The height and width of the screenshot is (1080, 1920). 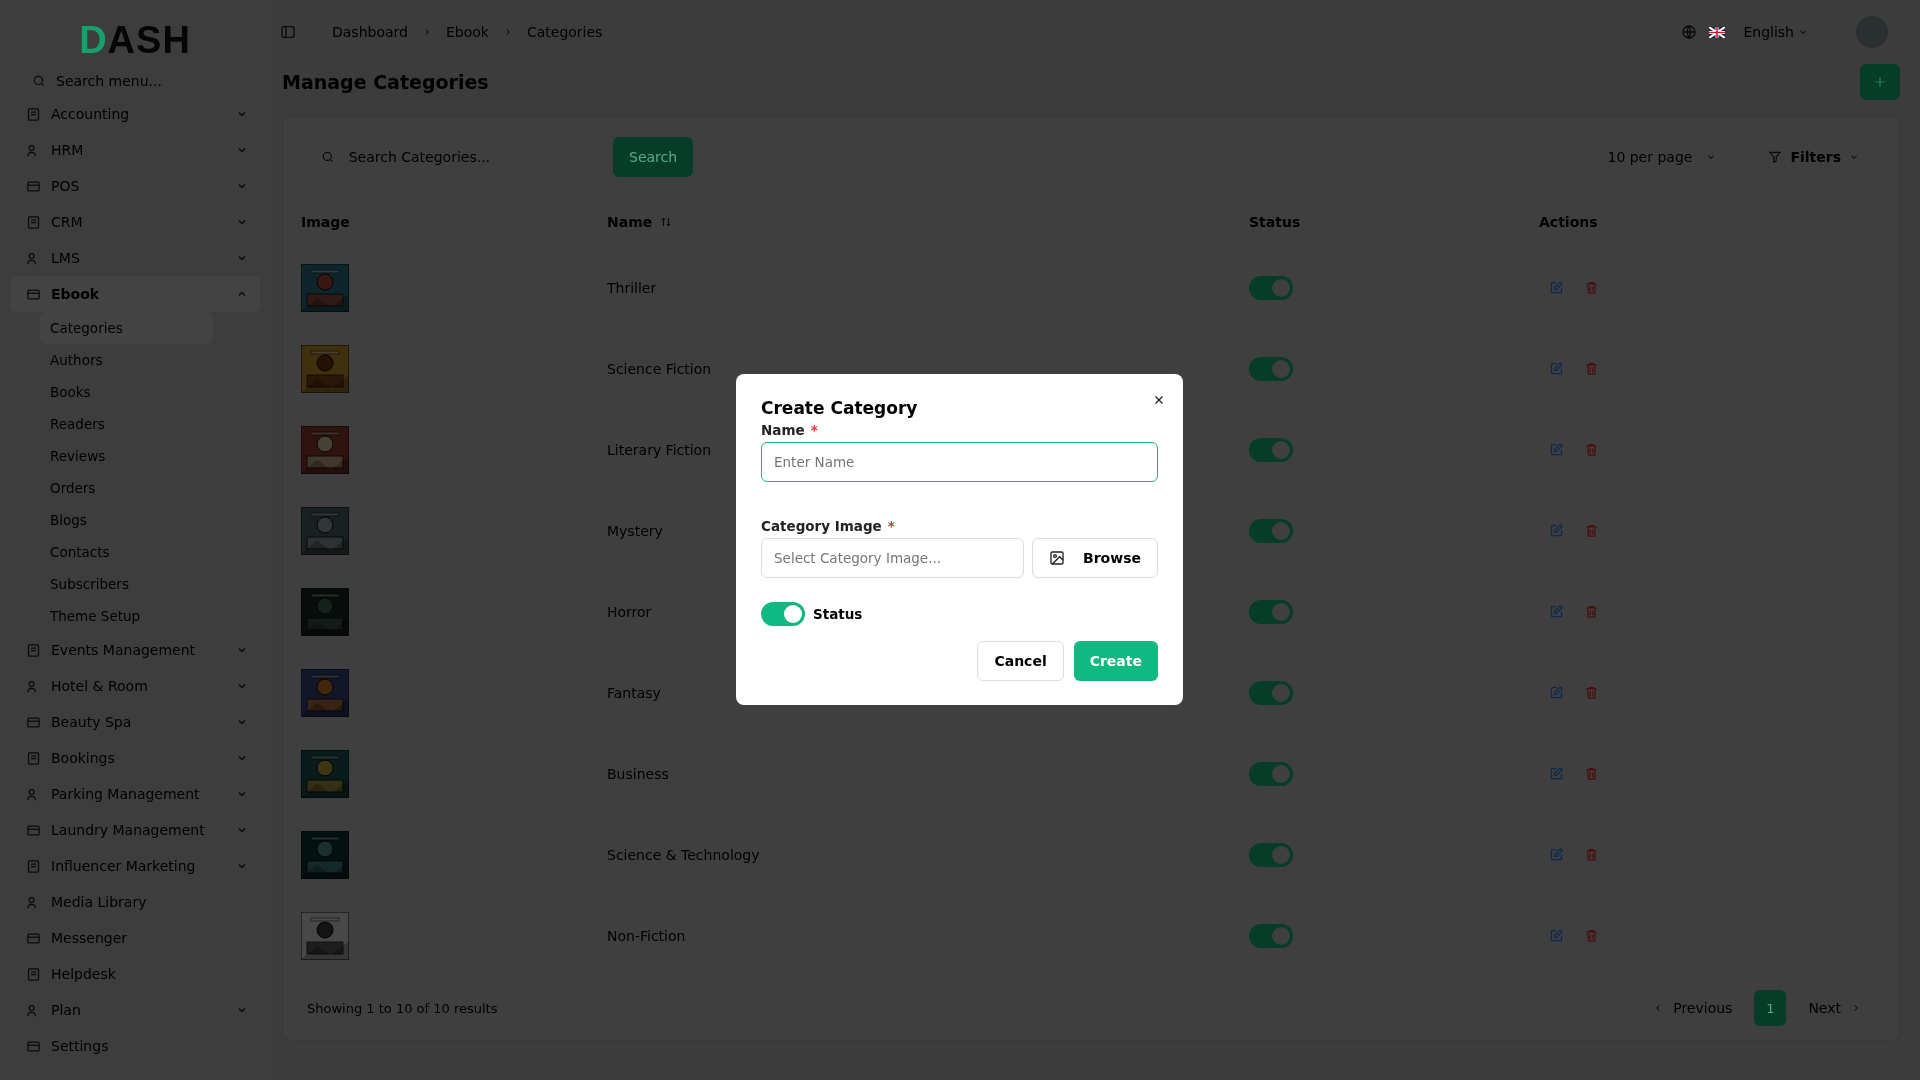 What do you see at coordinates (135, 114) in the screenshot?
I see `nav-item: Accounting` at bounding box center [135, 114].